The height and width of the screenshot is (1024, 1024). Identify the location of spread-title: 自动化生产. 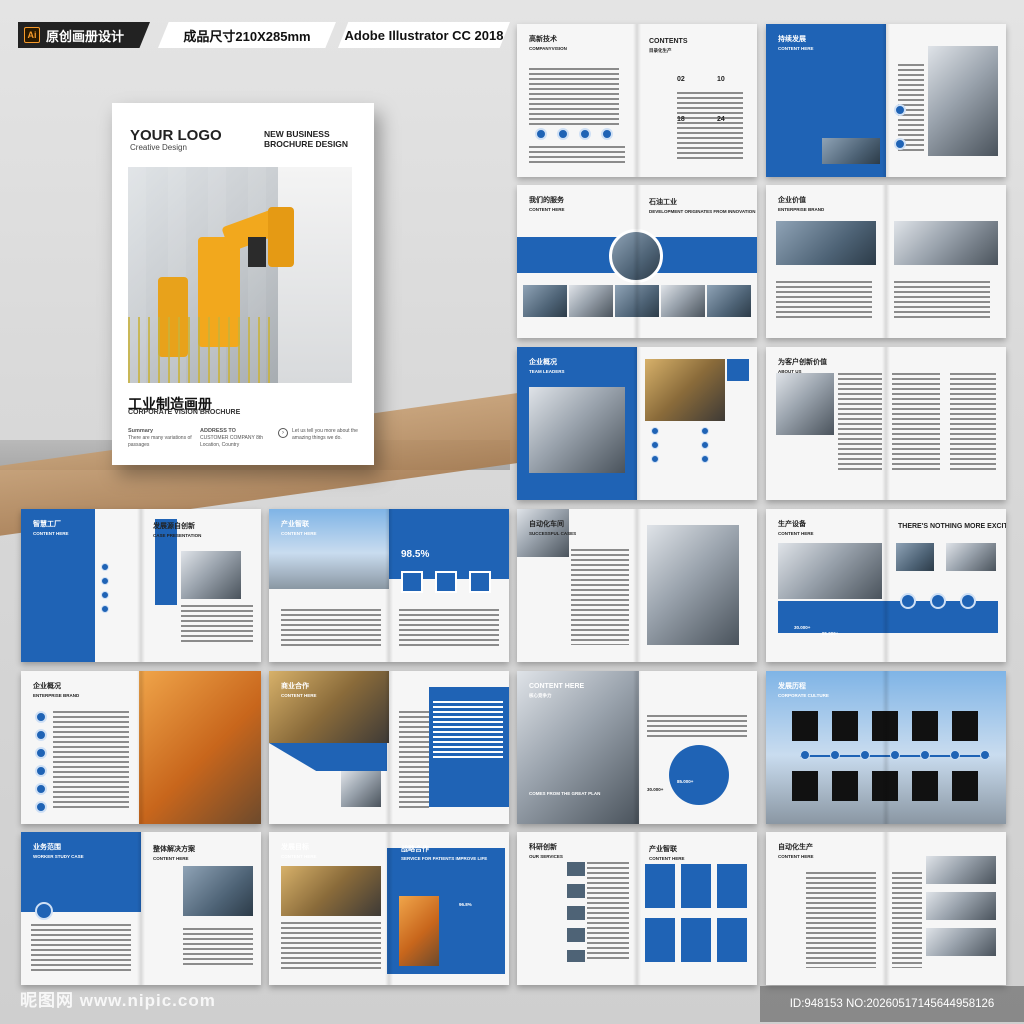
(795, 847).